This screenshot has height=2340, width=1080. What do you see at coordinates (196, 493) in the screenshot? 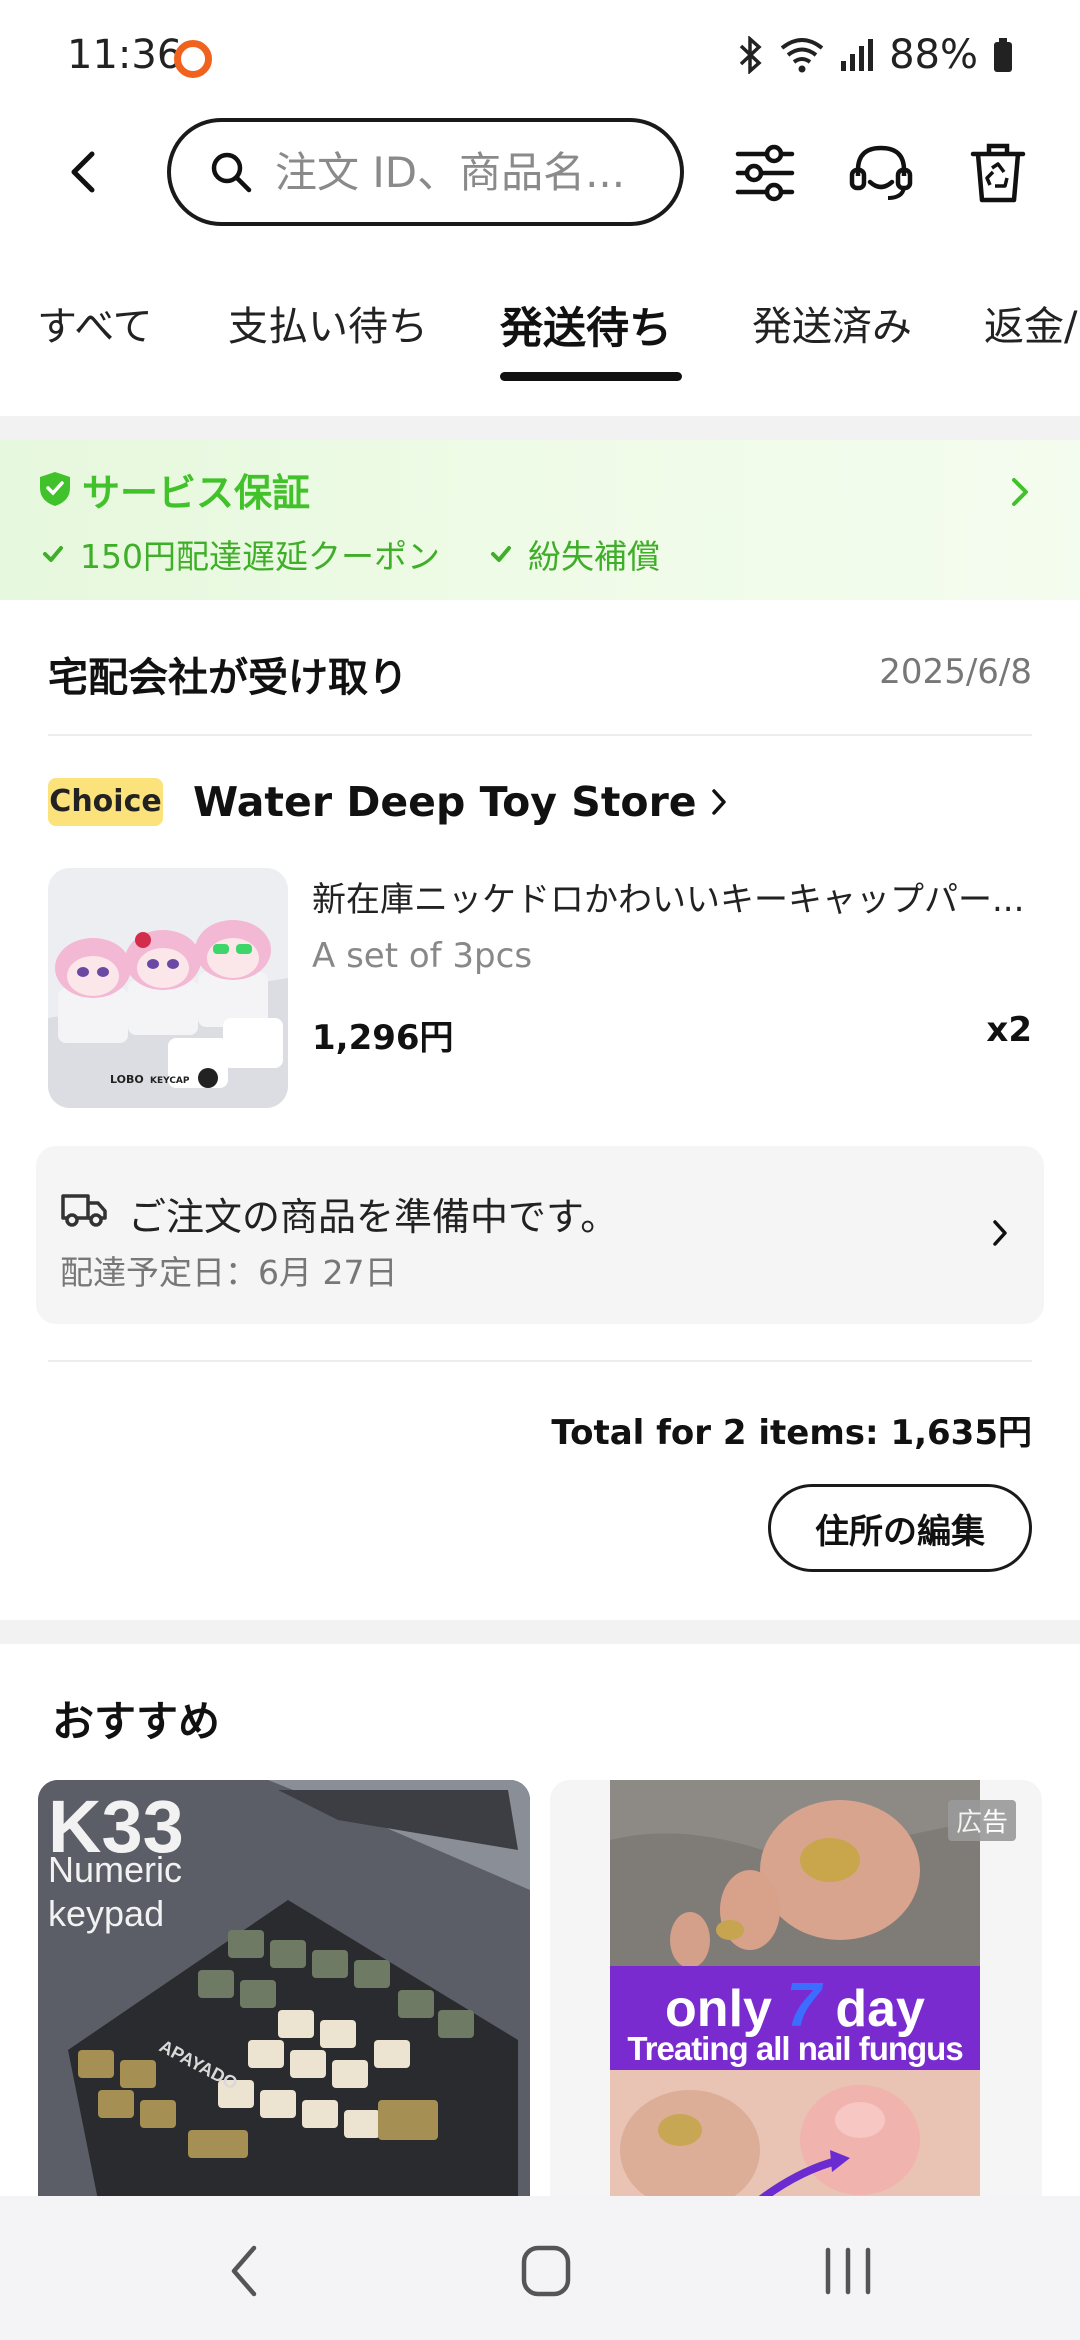
I see `service-guarantee-title: サービス保証` at bounding box center [196, 493].